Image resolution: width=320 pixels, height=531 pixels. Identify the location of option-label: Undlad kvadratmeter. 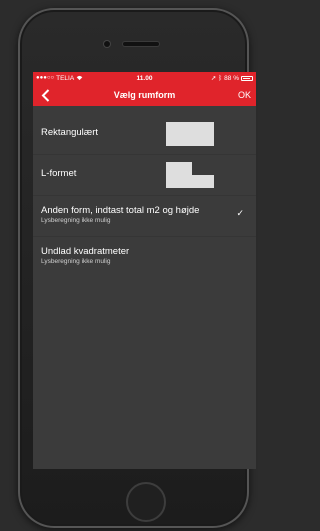
(85, 251).